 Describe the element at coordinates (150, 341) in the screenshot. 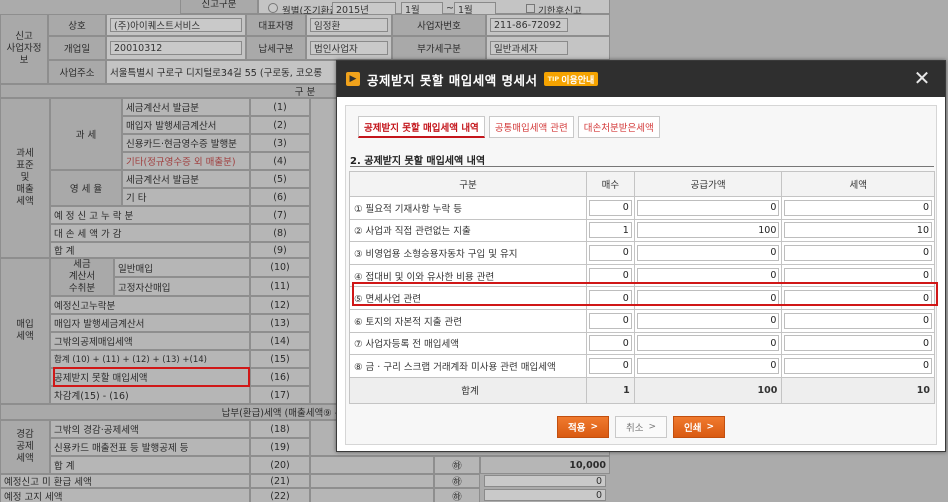

I see `other-deduct-label: 그밖의공제매입세액` at that location.